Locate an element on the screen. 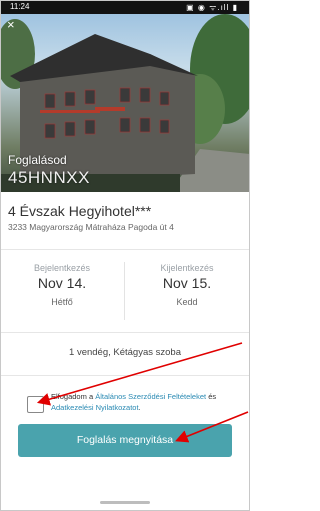 Image resolution: width=320 pixels, height=511 pixels. checkin-day: Hétfő is located at coordinates (62, 302).